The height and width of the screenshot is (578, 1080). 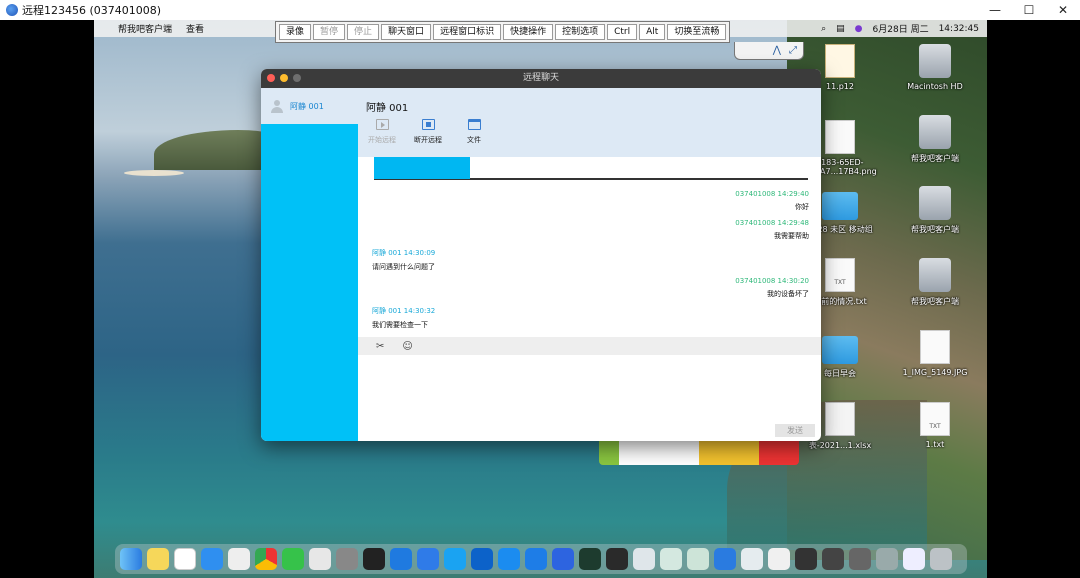 I want to click on menu-item-view: 查看, so click(x=195, y=28).